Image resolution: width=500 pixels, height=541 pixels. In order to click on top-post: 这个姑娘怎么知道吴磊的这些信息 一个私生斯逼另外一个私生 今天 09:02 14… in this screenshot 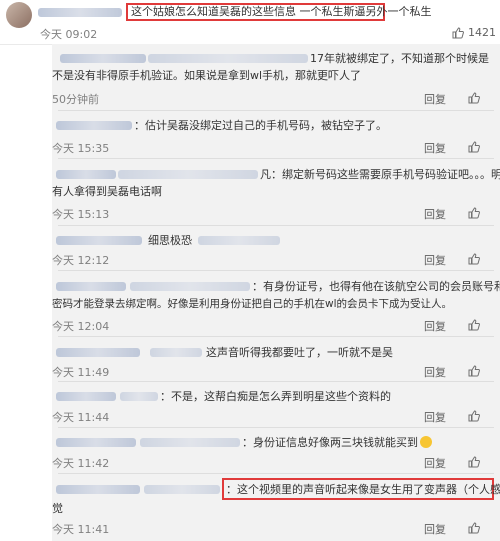, I will do `click(250, 22)`.